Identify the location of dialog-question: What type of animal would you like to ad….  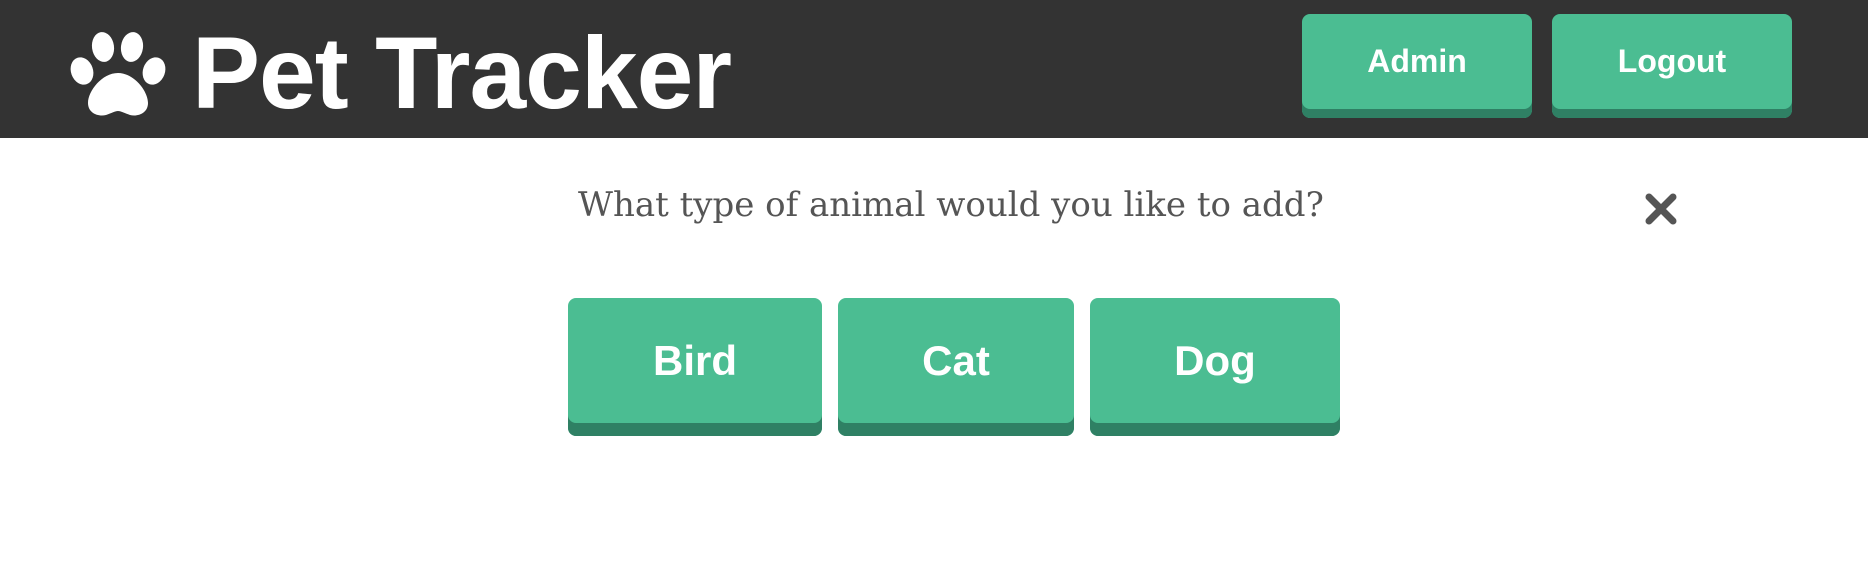
(951, 205).